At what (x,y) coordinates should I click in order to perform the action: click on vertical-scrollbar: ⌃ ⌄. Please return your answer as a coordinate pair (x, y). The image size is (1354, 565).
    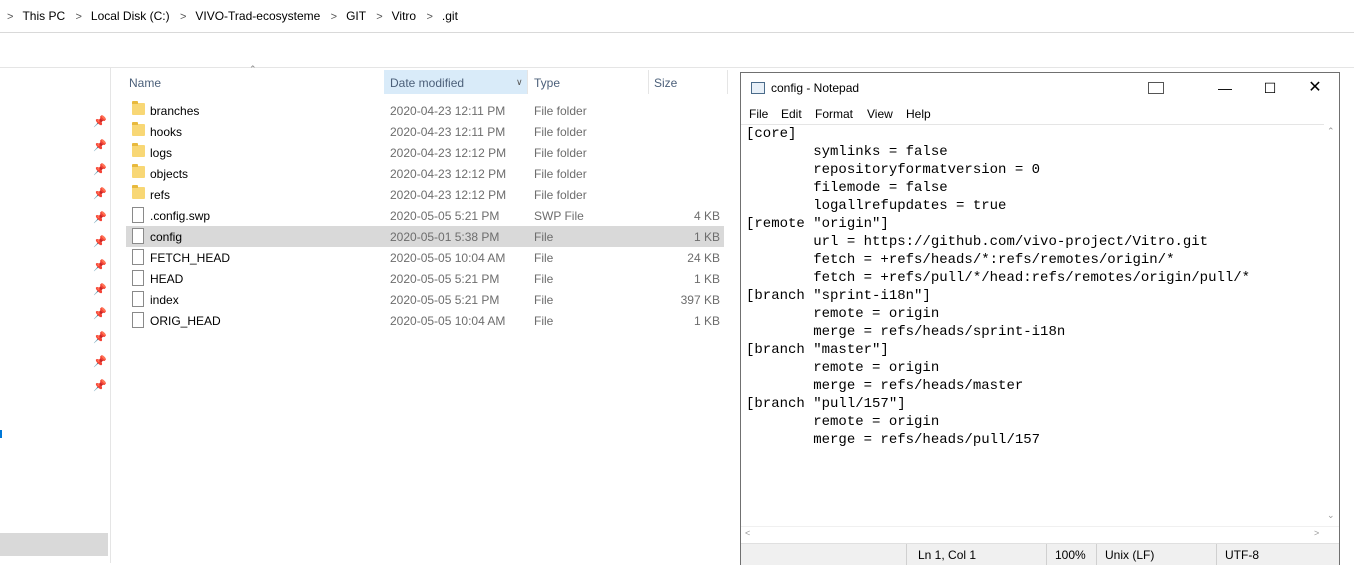
    Looking at the image, I should click on (1331, 325).